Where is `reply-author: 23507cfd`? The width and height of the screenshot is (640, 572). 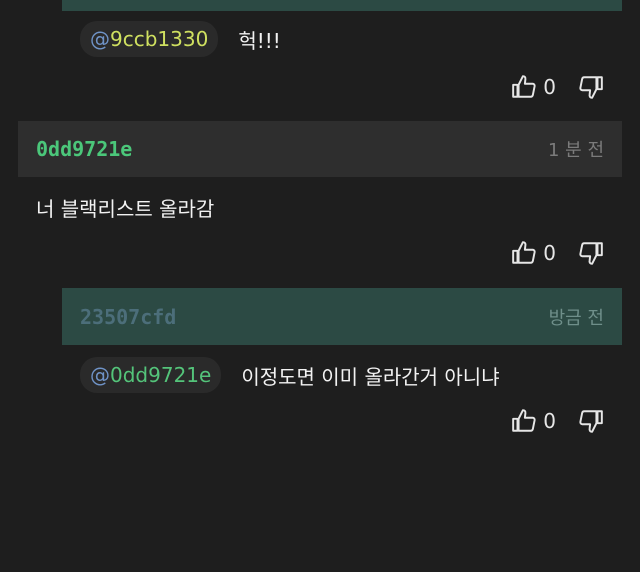
reply-author: 23507cfd is located at coordinates (128, 317).